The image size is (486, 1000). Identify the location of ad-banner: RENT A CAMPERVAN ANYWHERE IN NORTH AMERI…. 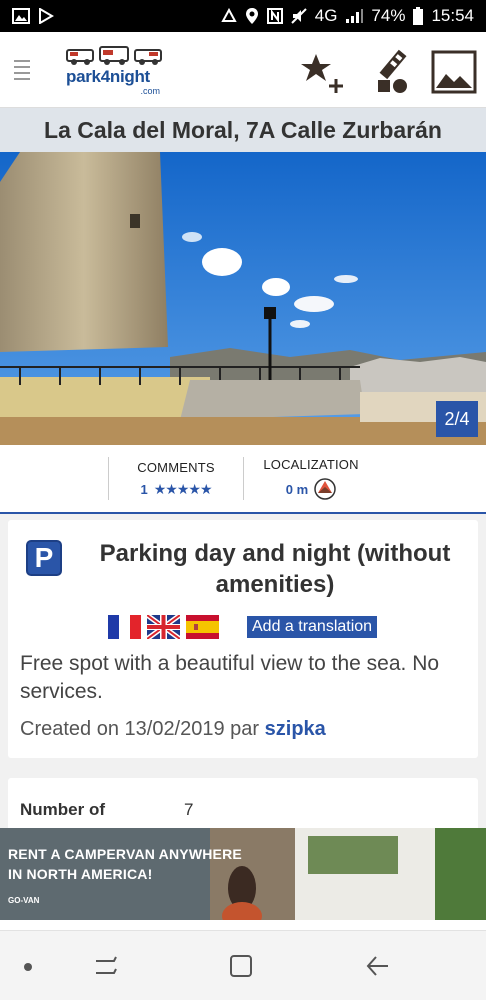
(243, 874).